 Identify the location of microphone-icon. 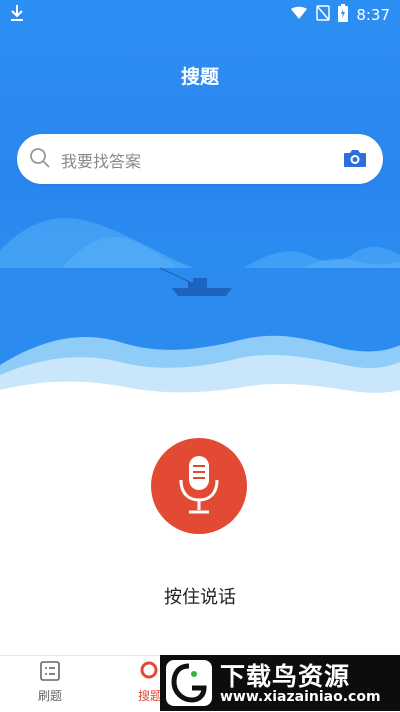
(199, 488).